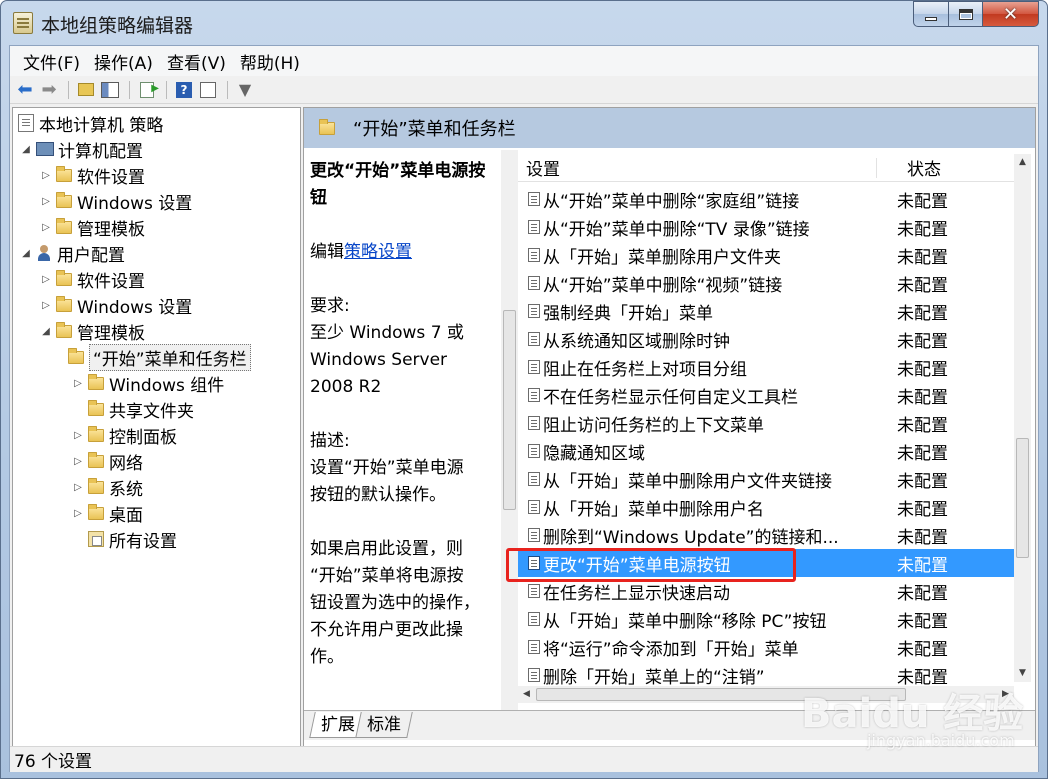  Describe the element at coordinates (86, 90) in the screenshot. I see `up-one-level-button` at that location.